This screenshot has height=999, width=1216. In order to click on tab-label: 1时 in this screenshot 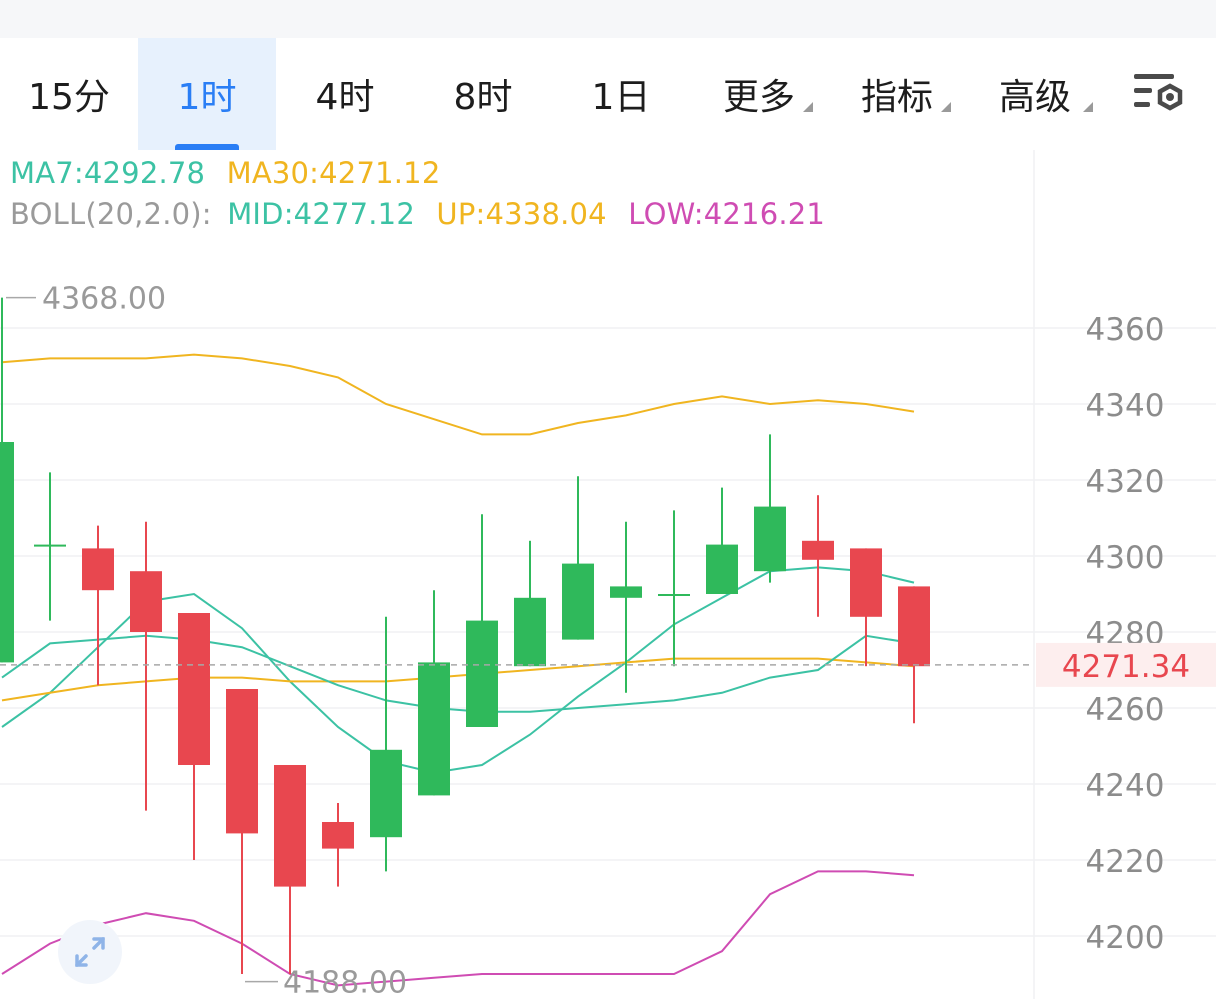, I will do `click(207, 97)`.